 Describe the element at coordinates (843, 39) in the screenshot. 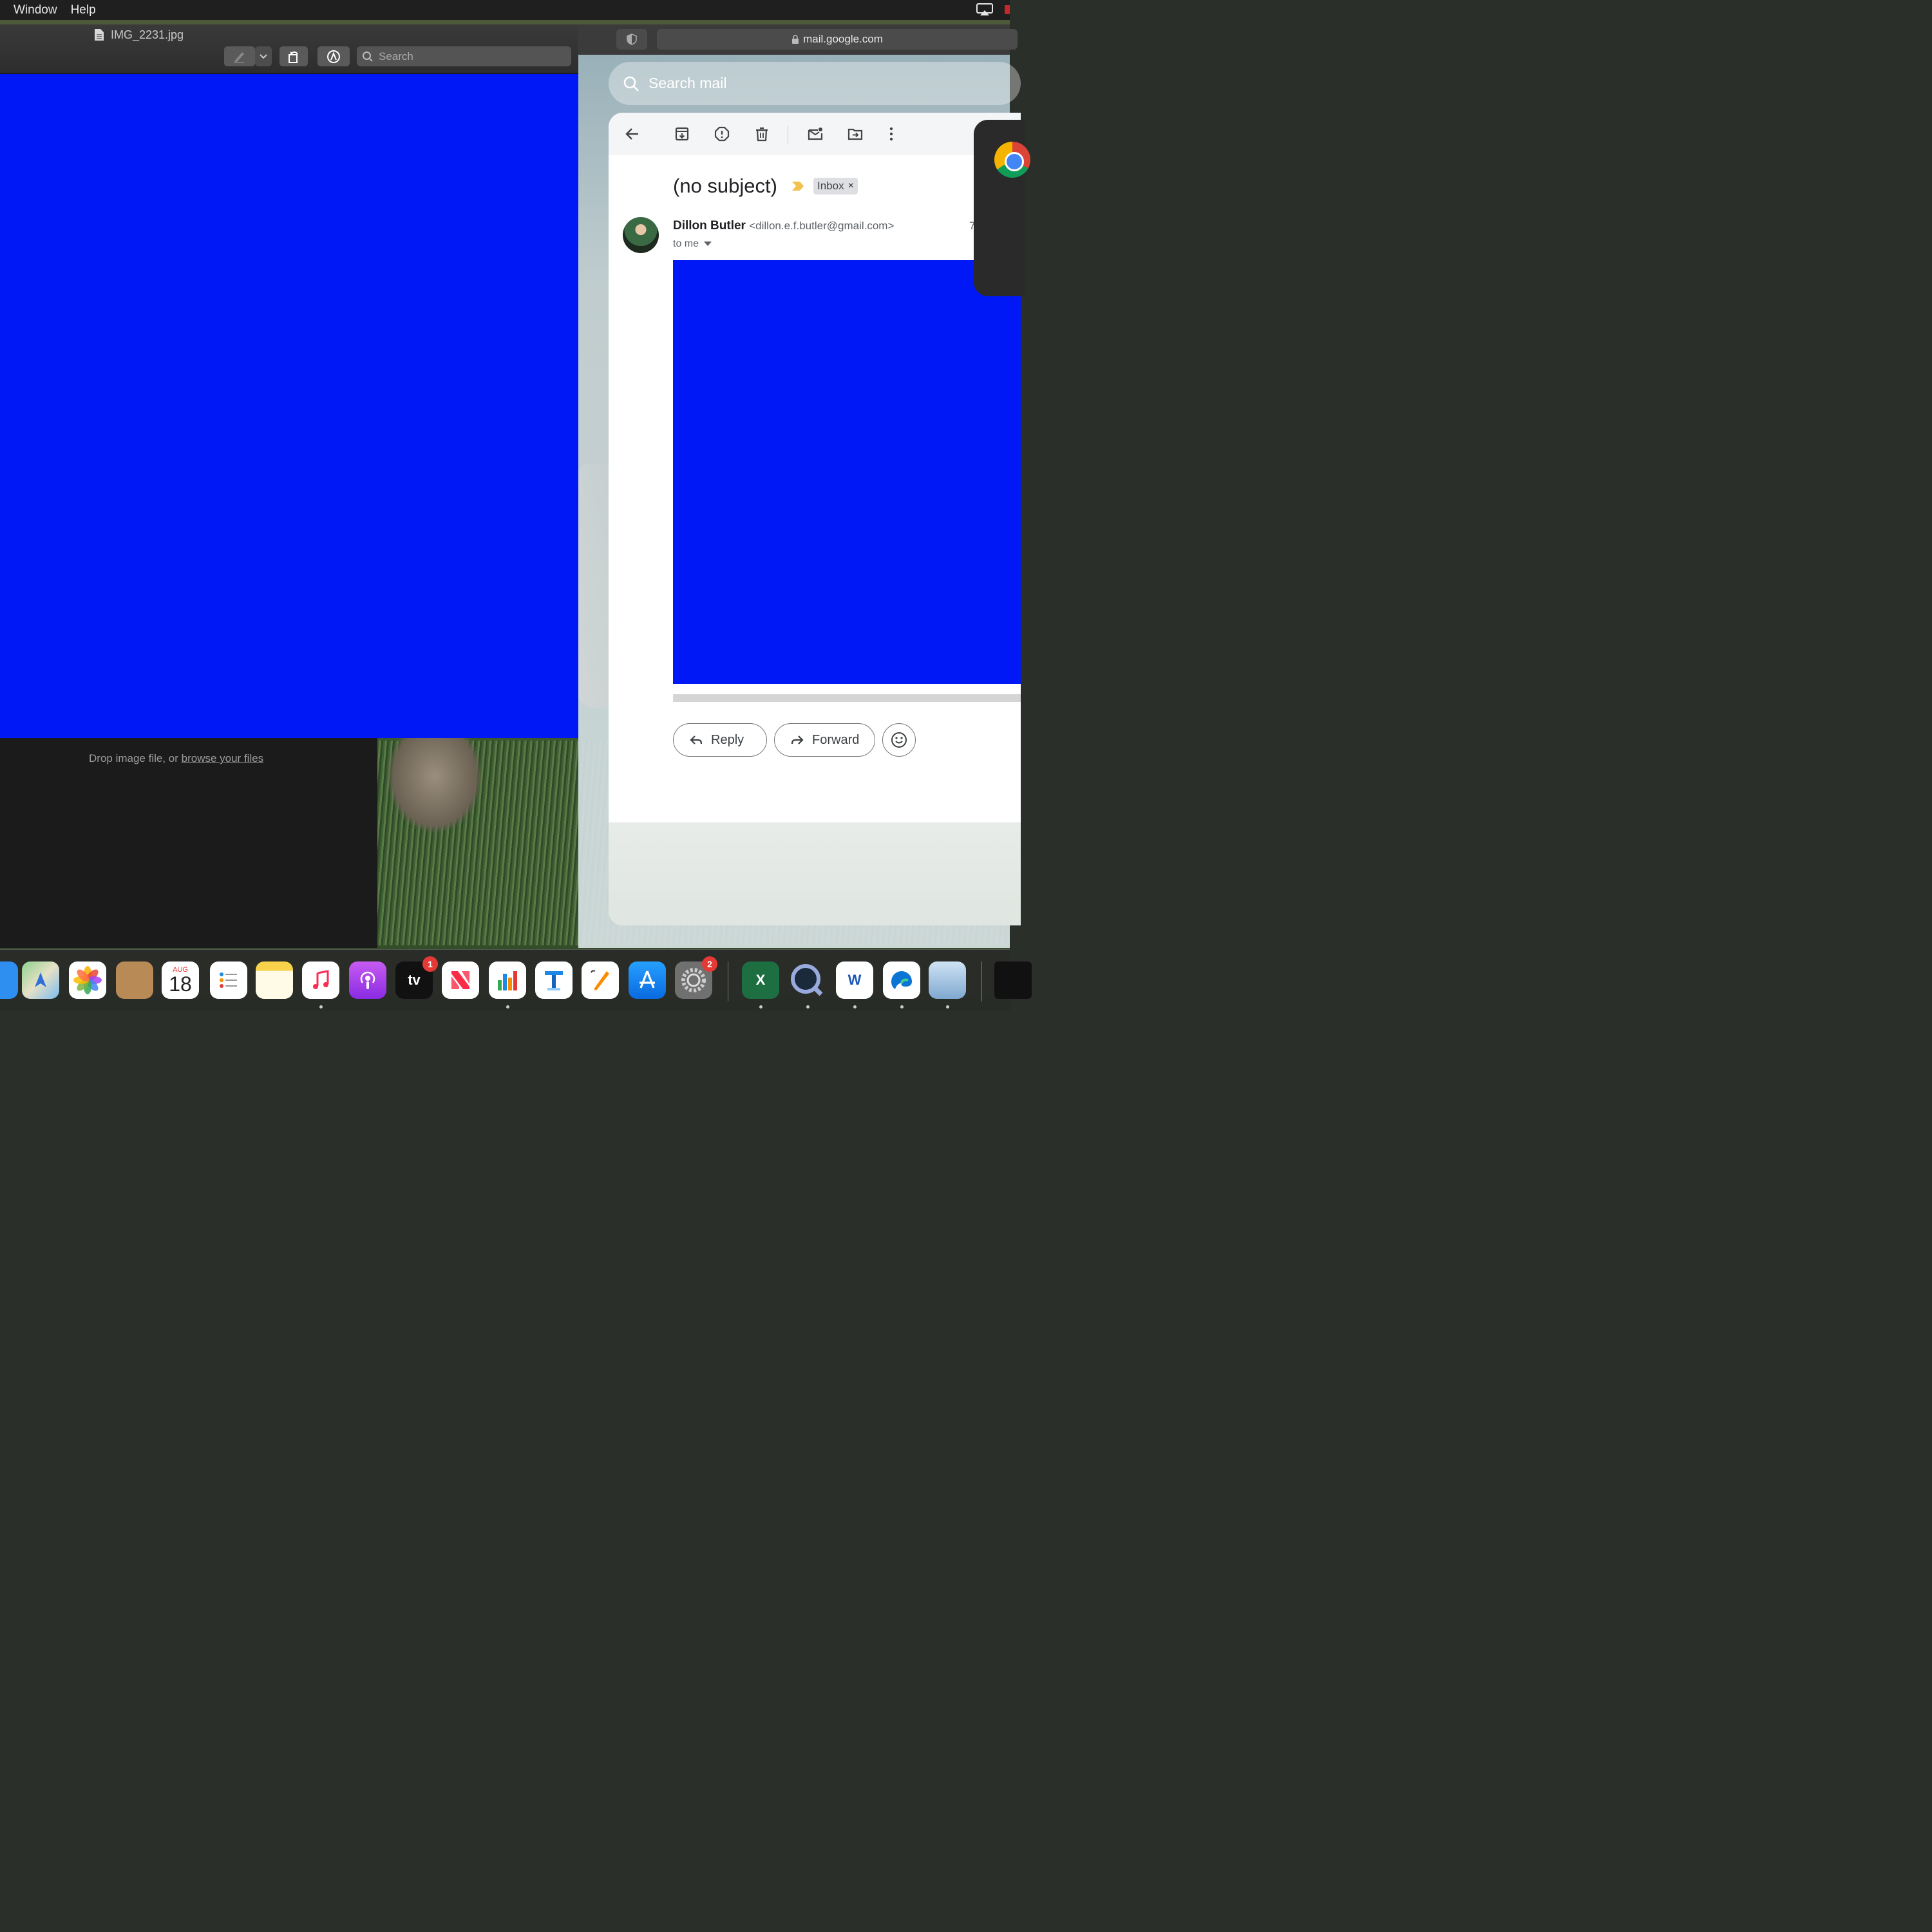

I see `url-text: mail.google.com` at that location.